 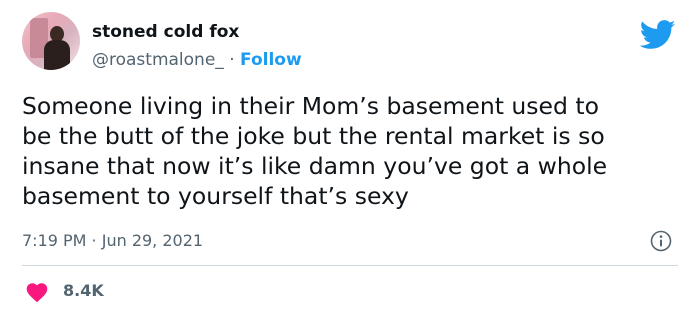 What do you see at coordinates (57, 55) in the screenshot?
I see `avatar-person-body` at bounding box center [57, 55].